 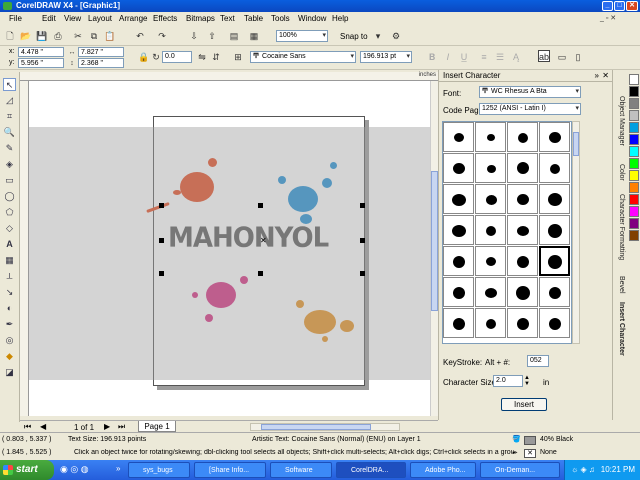 What do you see at coordinates (74, 469) in the screenshot?
I see `quicklaunch-icons: ◉ ◎ ◍` at bounding box center [74, 469].